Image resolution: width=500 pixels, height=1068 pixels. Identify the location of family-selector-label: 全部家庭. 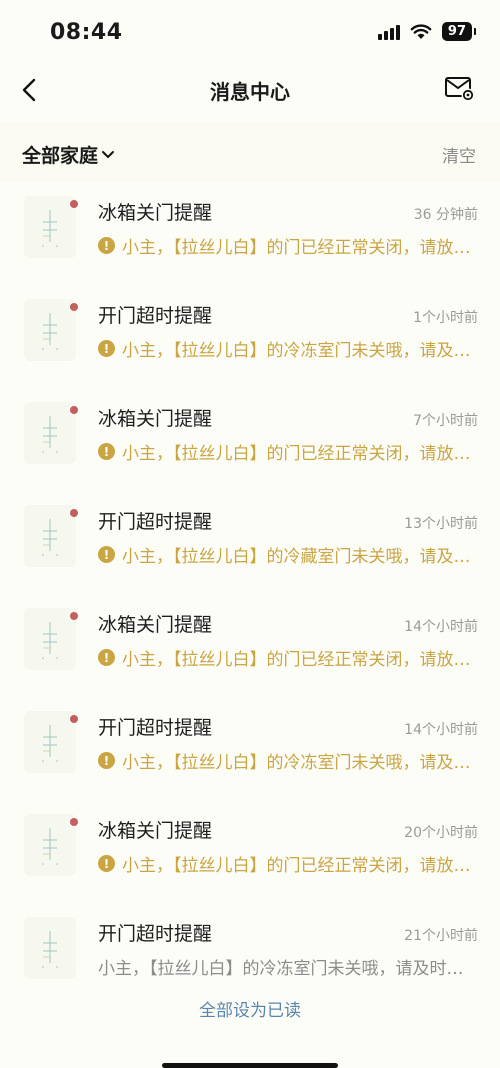
(60, 156).